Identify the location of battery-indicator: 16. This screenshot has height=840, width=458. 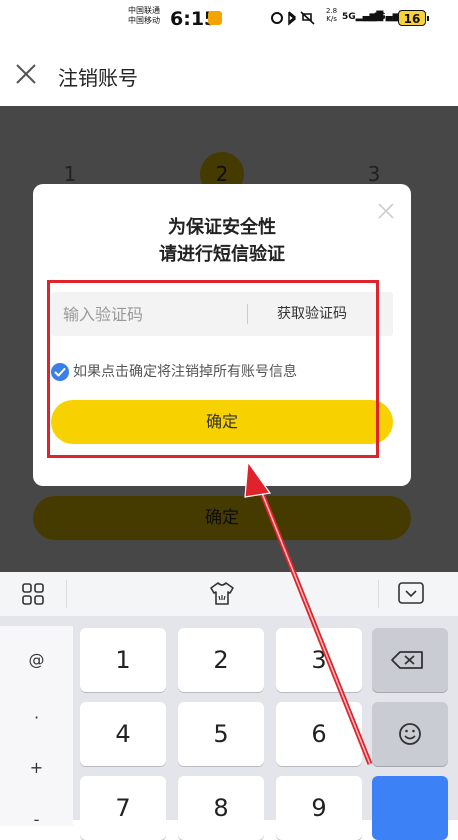
(413, 18).